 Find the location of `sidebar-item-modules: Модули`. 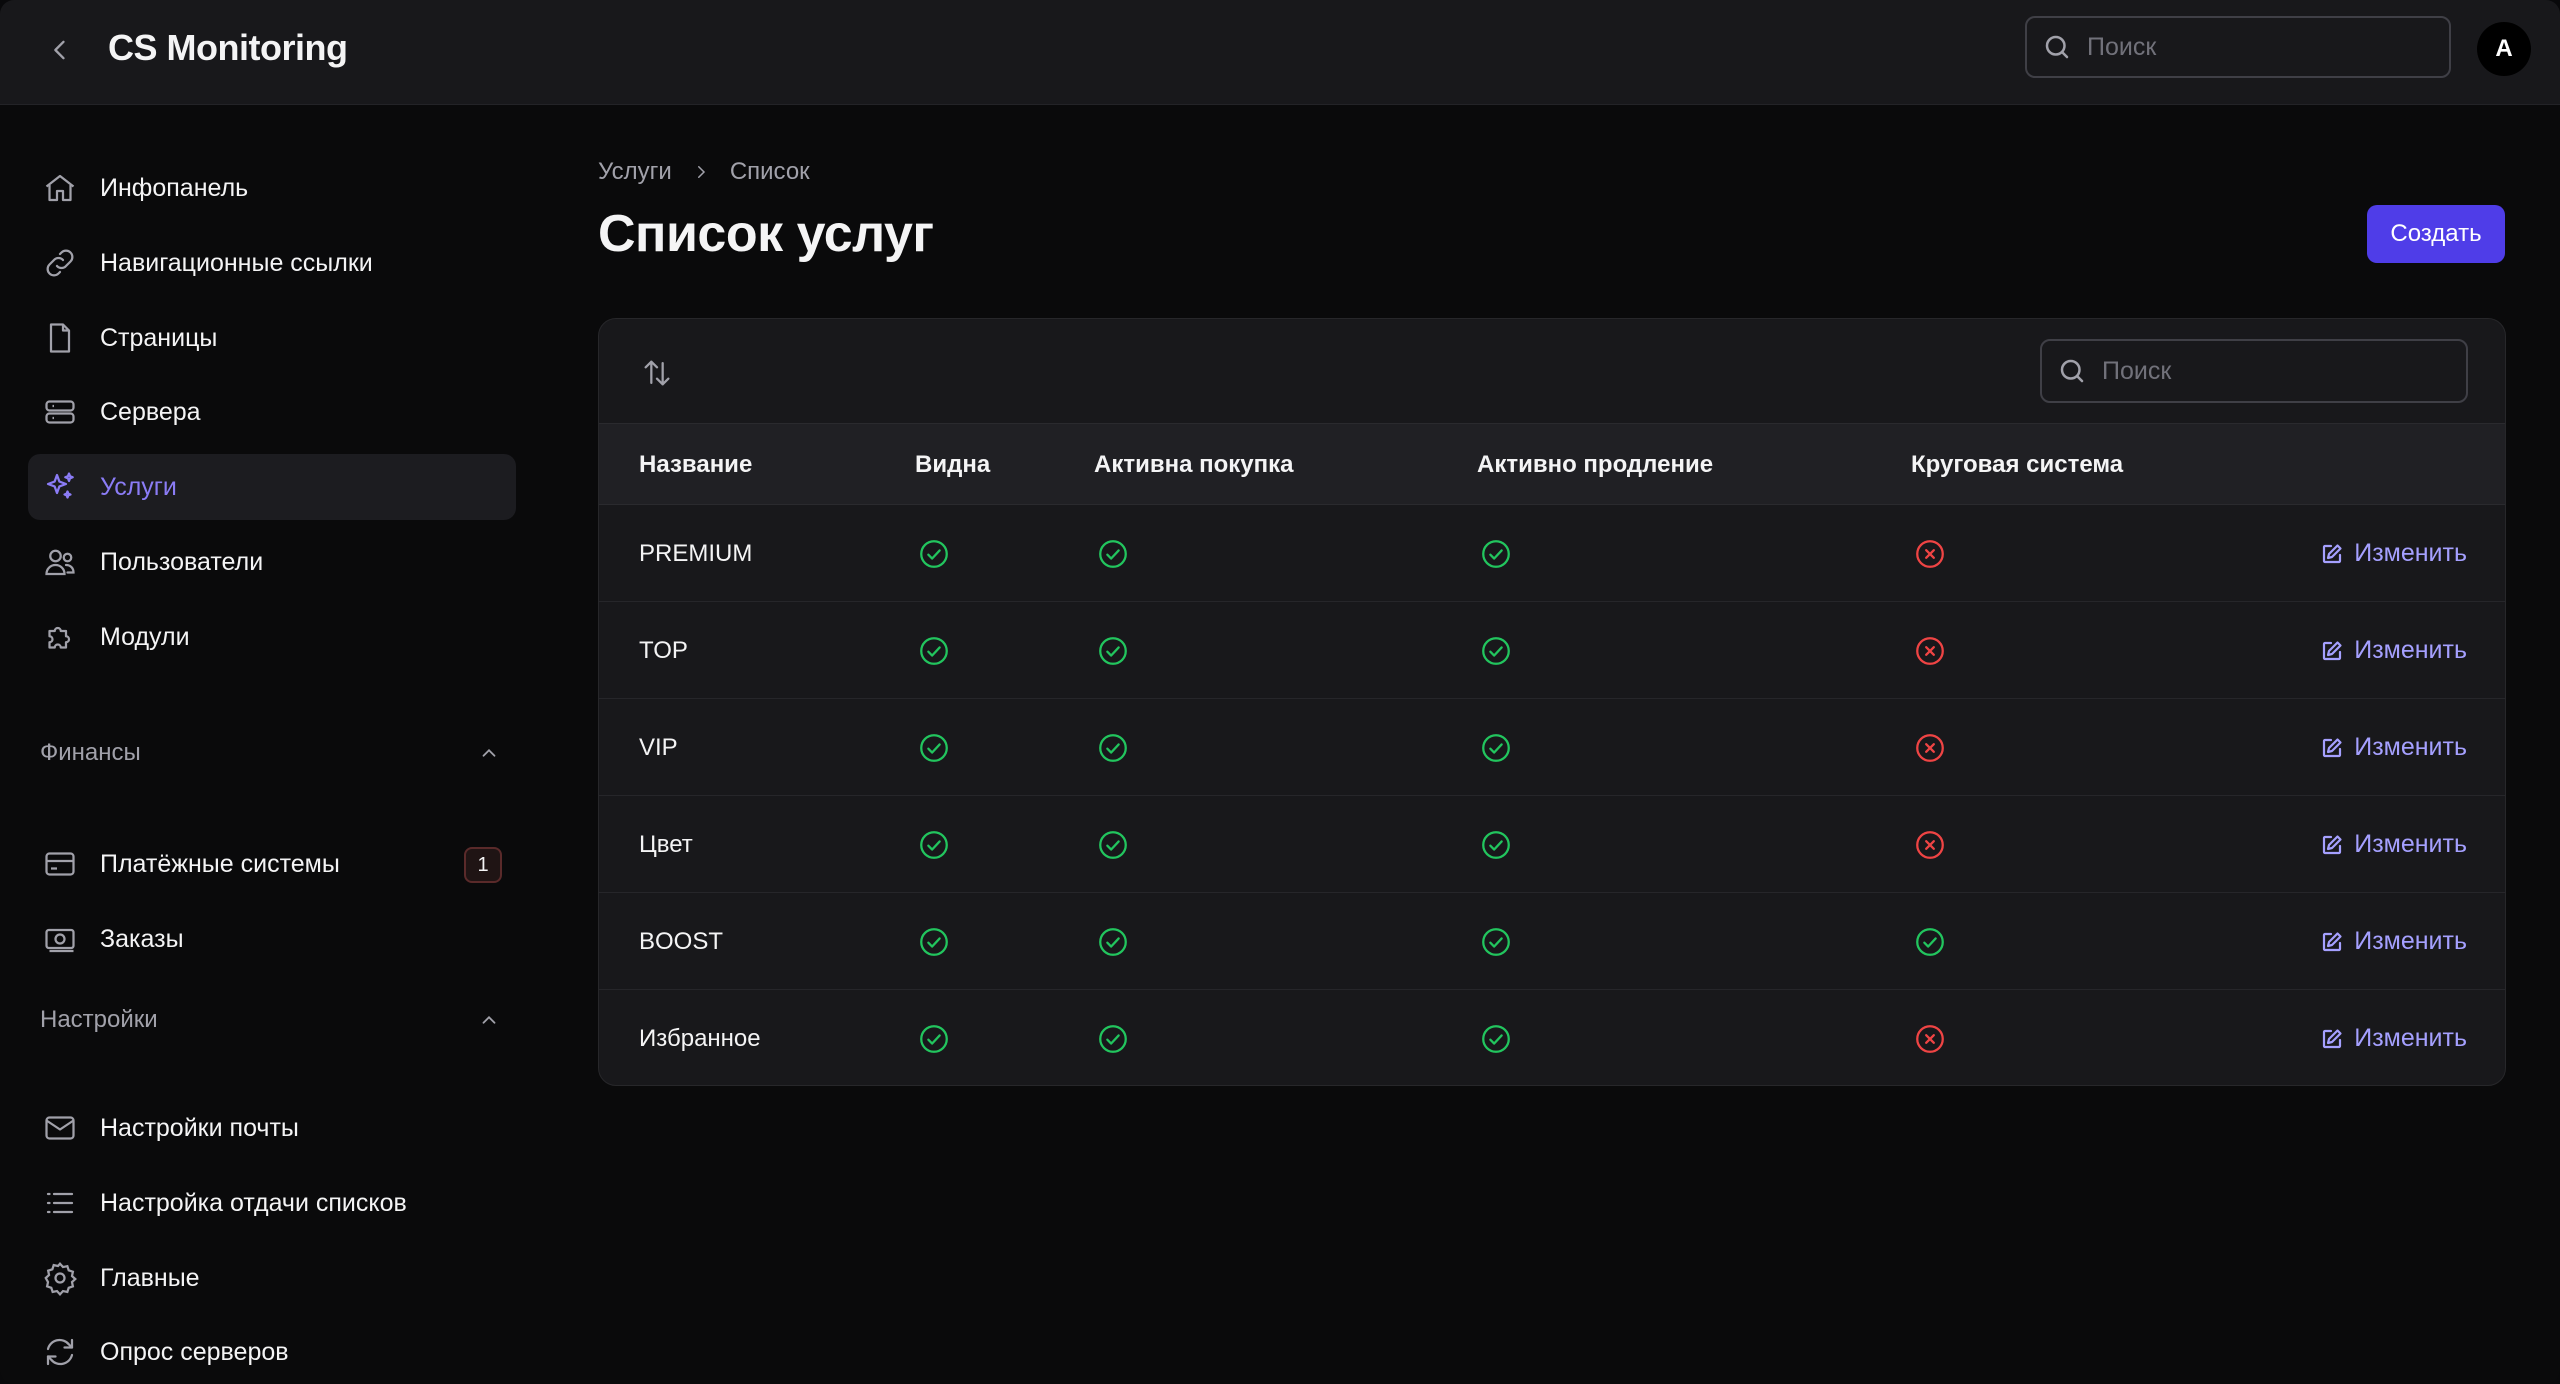

sidebar-item-modules: Модули is located at coordinates (272, 637).